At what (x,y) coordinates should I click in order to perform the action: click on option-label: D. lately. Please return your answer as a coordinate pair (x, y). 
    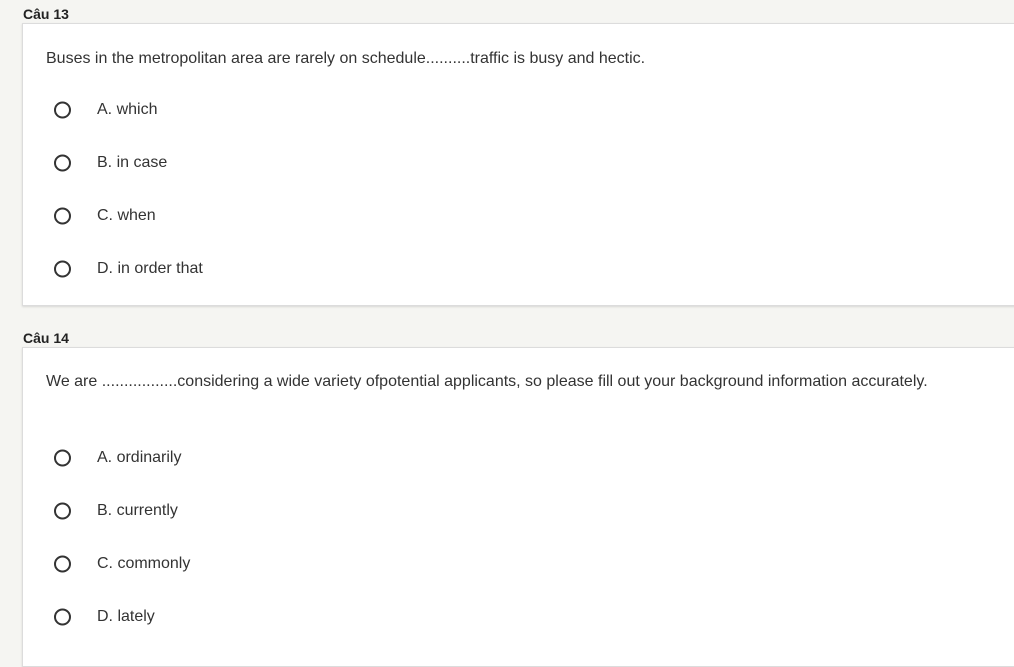
    Looking at the image, I should click on (126, 616).